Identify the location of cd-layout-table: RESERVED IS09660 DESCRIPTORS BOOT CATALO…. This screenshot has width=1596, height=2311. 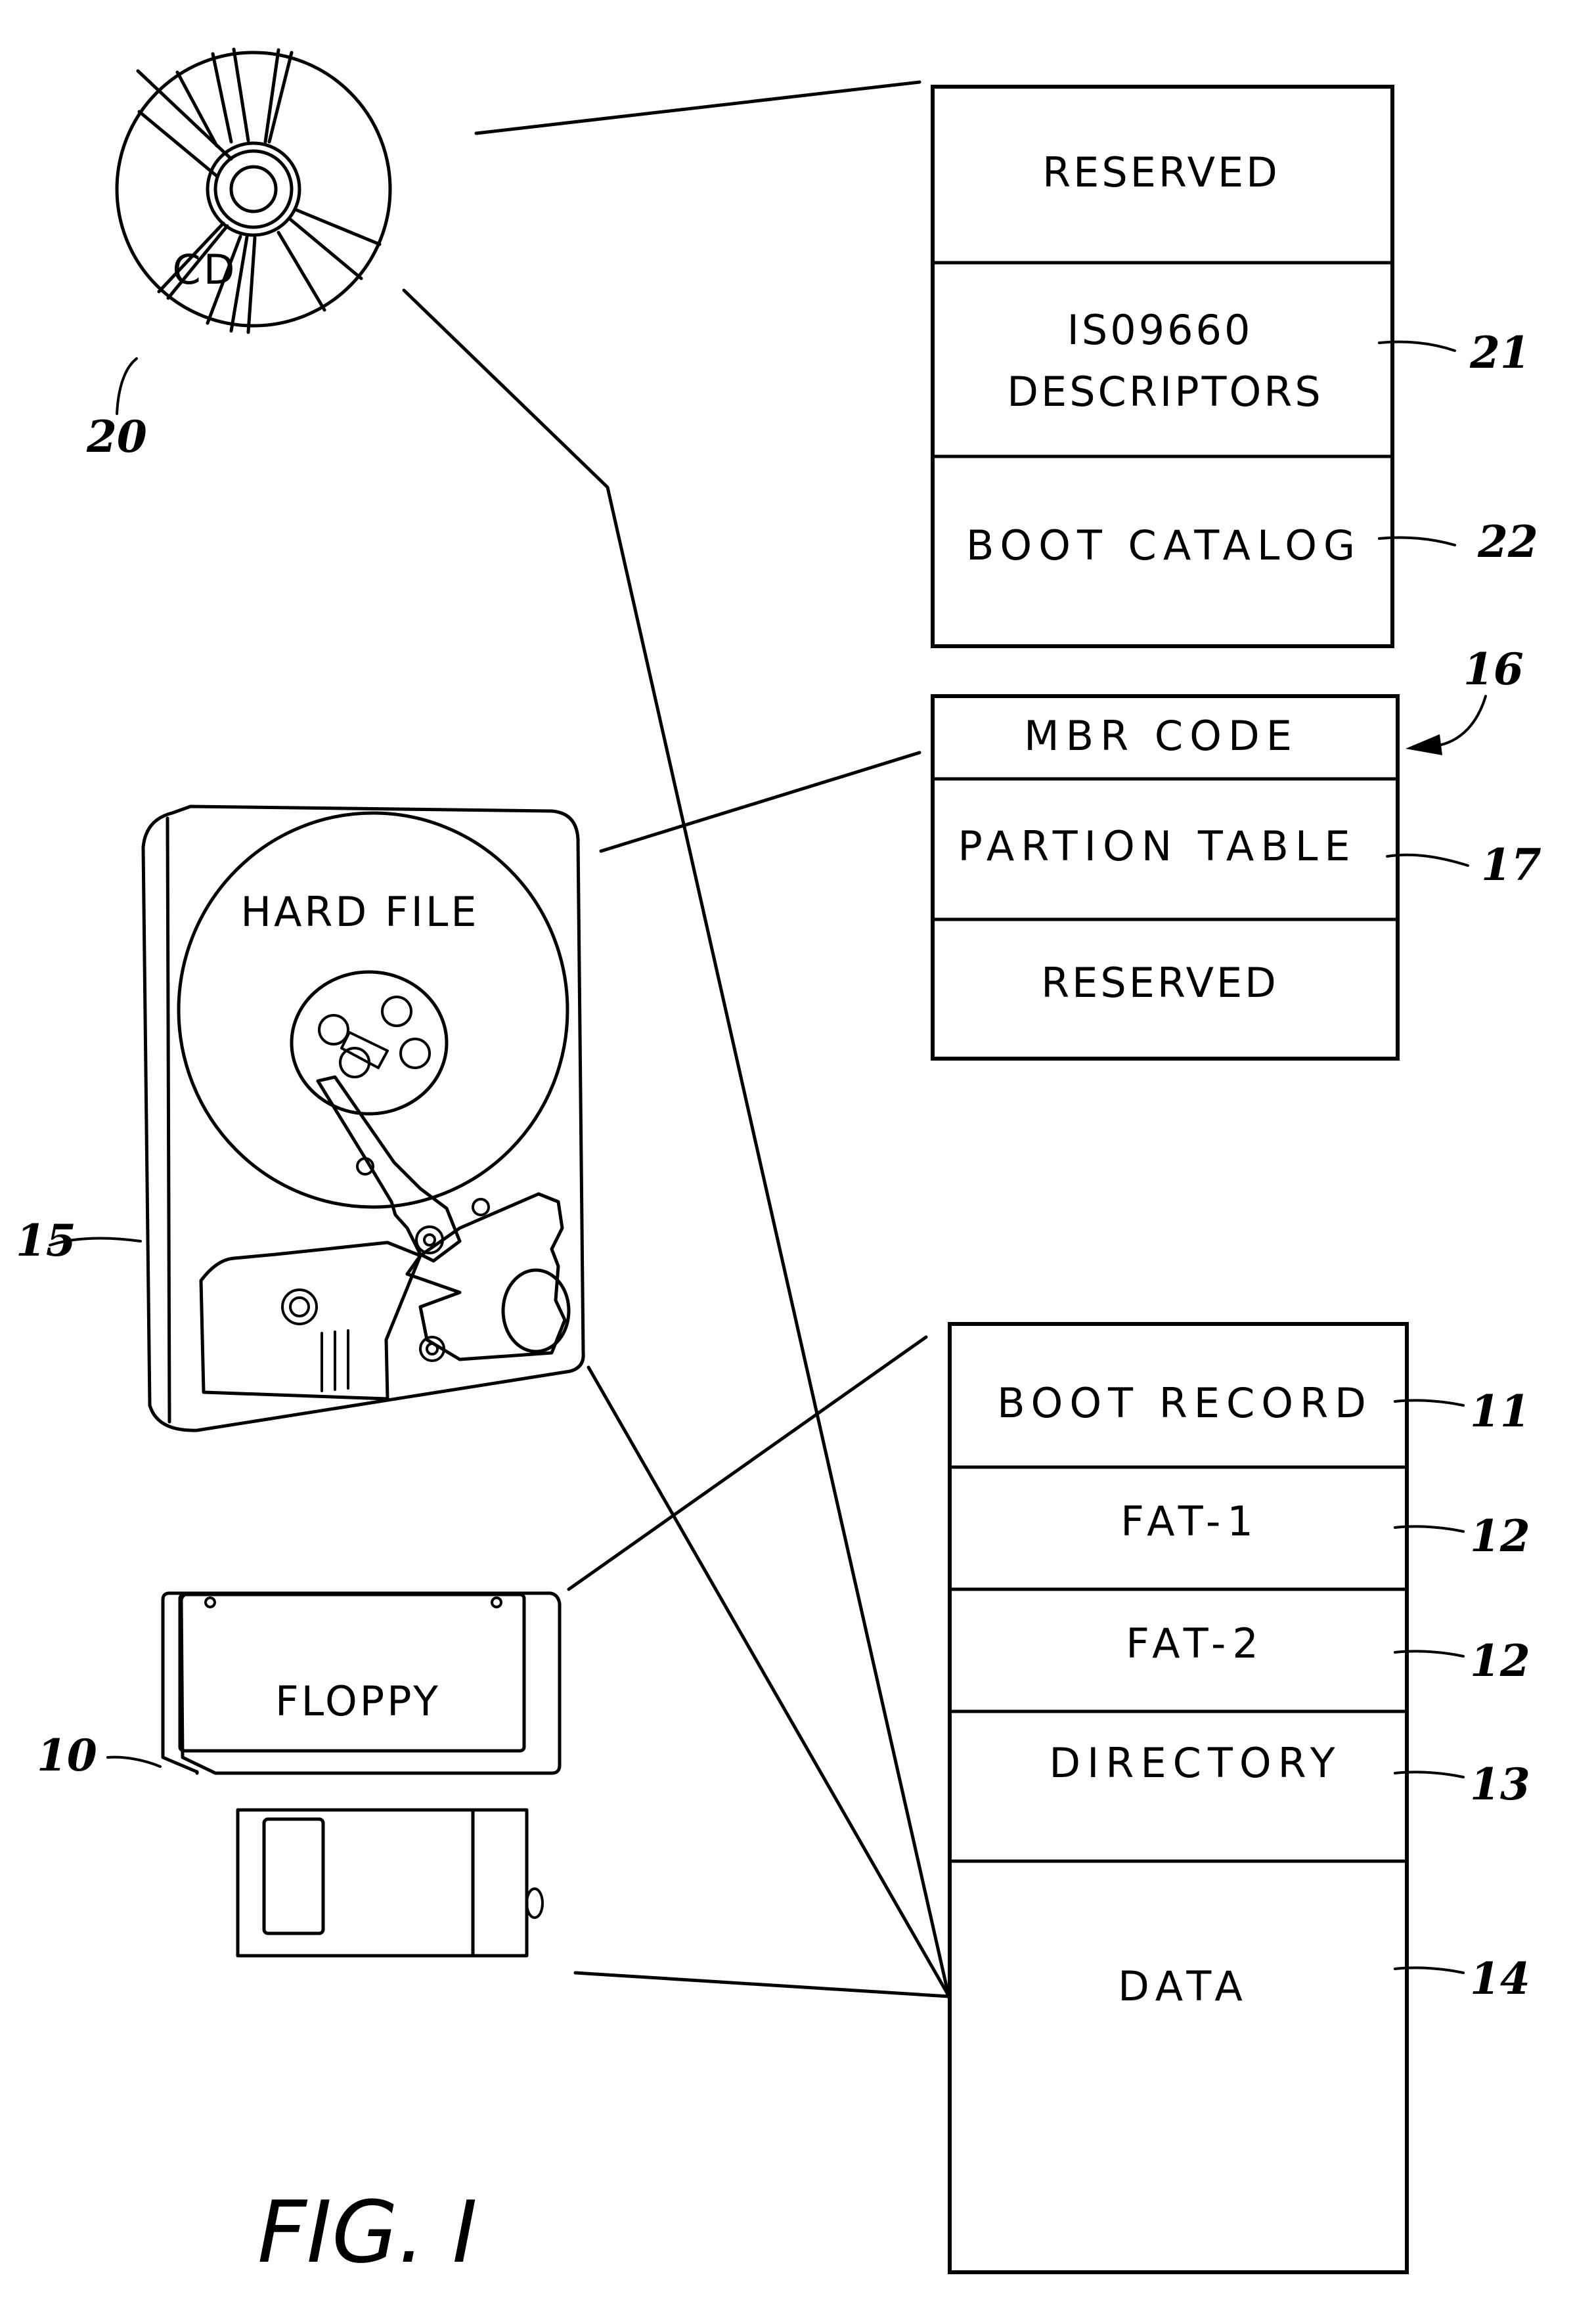
(1234, 366).